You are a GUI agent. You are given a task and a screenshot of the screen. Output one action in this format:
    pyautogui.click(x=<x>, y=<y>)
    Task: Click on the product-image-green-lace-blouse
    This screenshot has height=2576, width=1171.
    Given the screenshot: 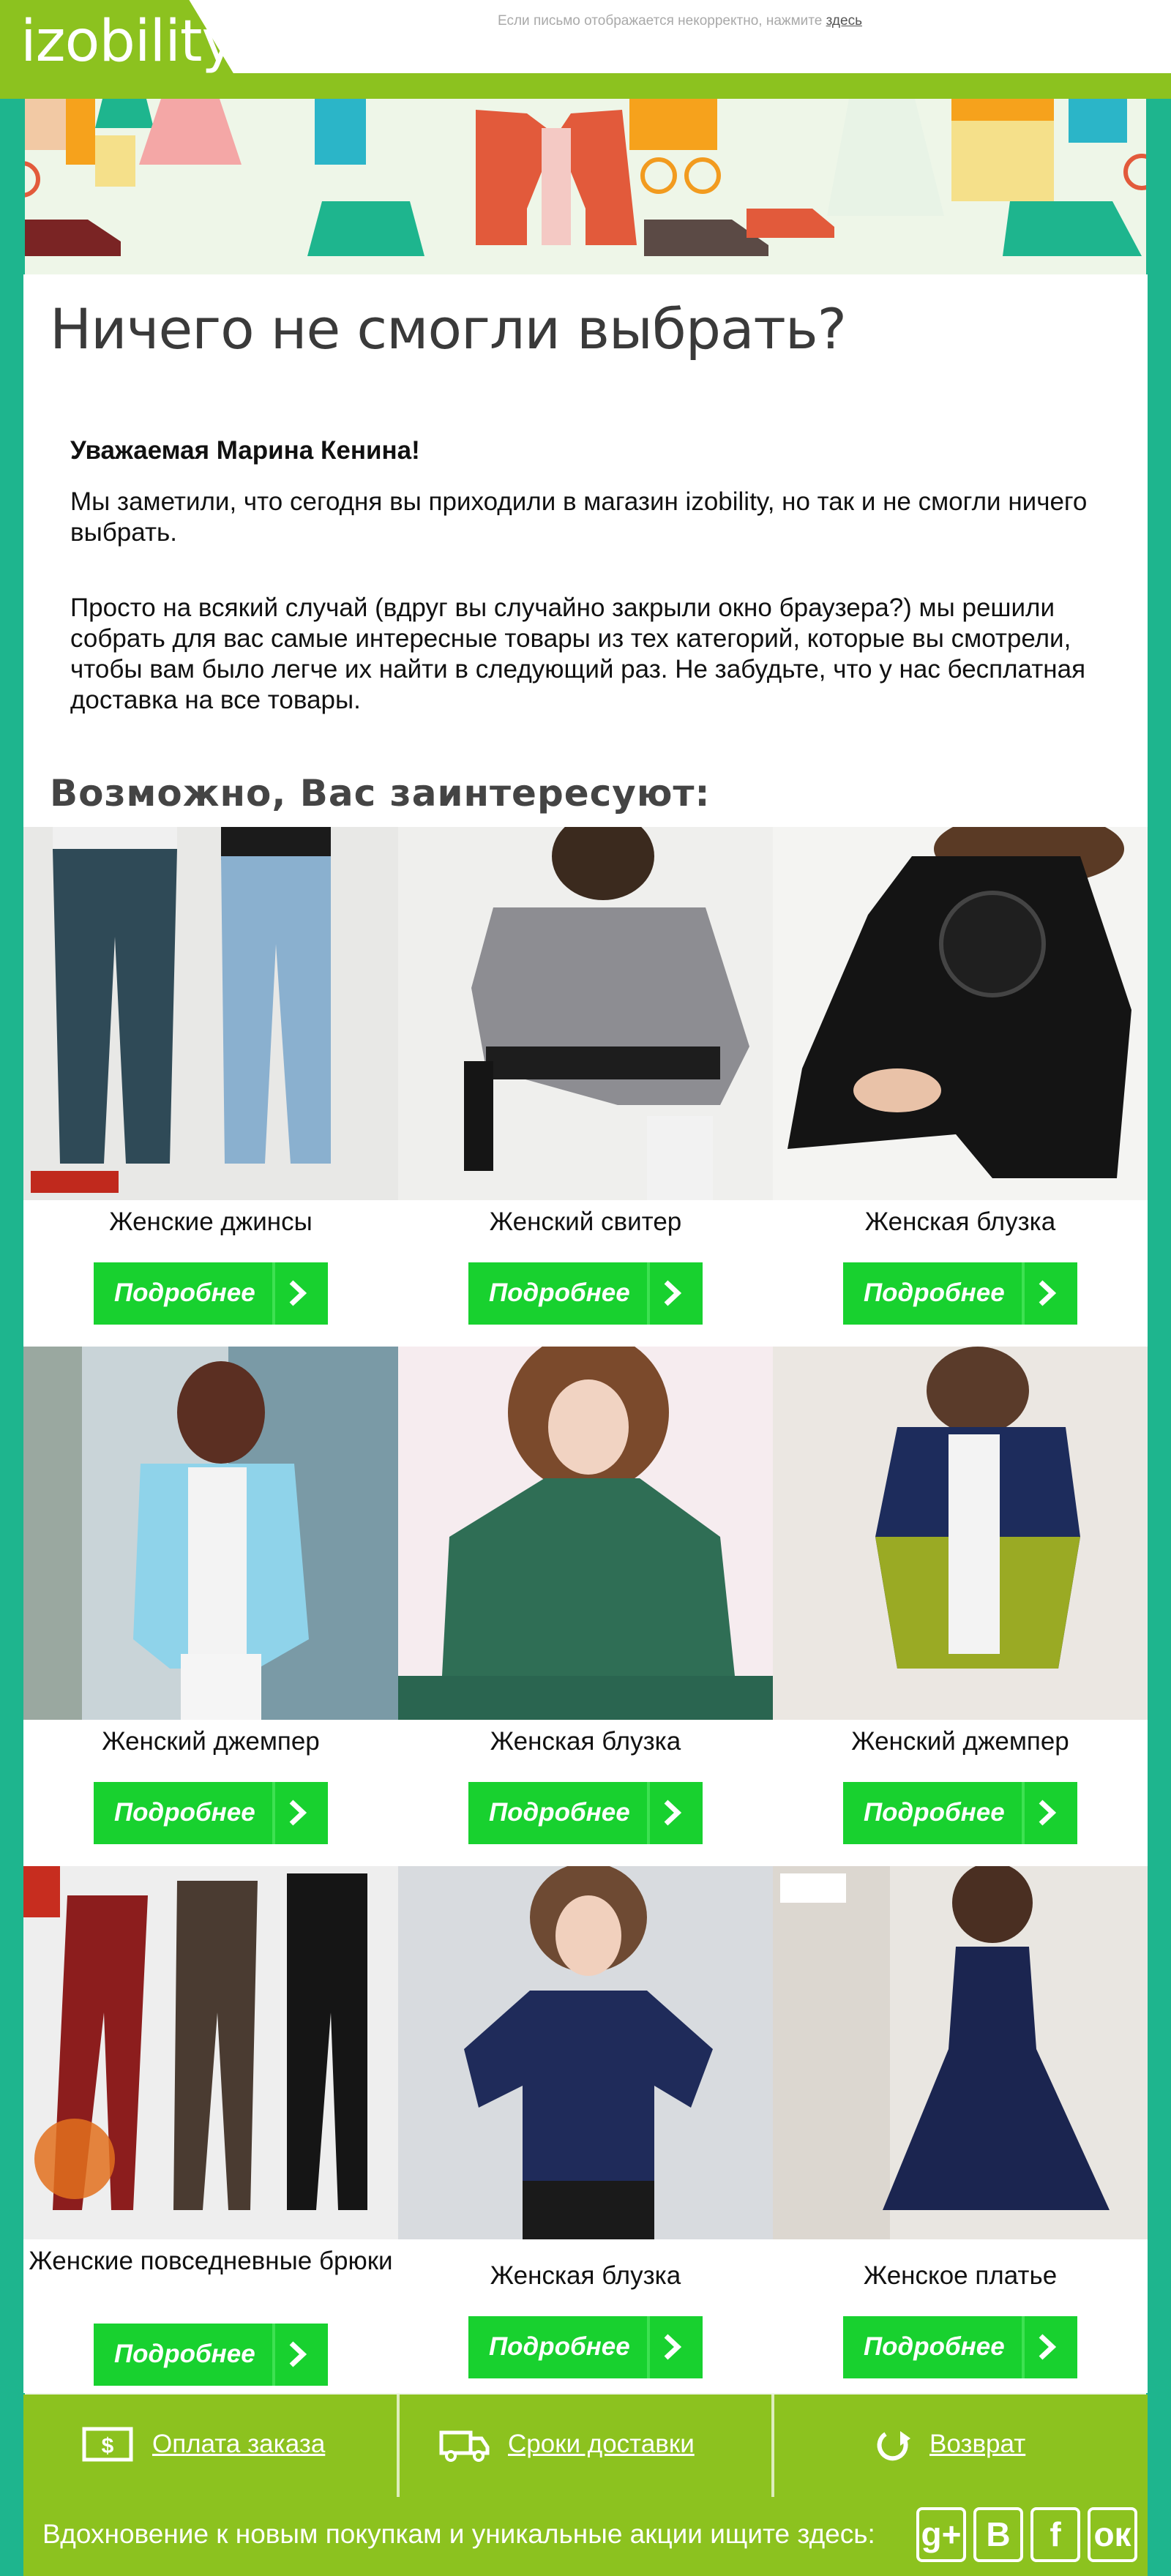 What is the action you would take?
    pyautogui.click(x=585, y=1533)
    